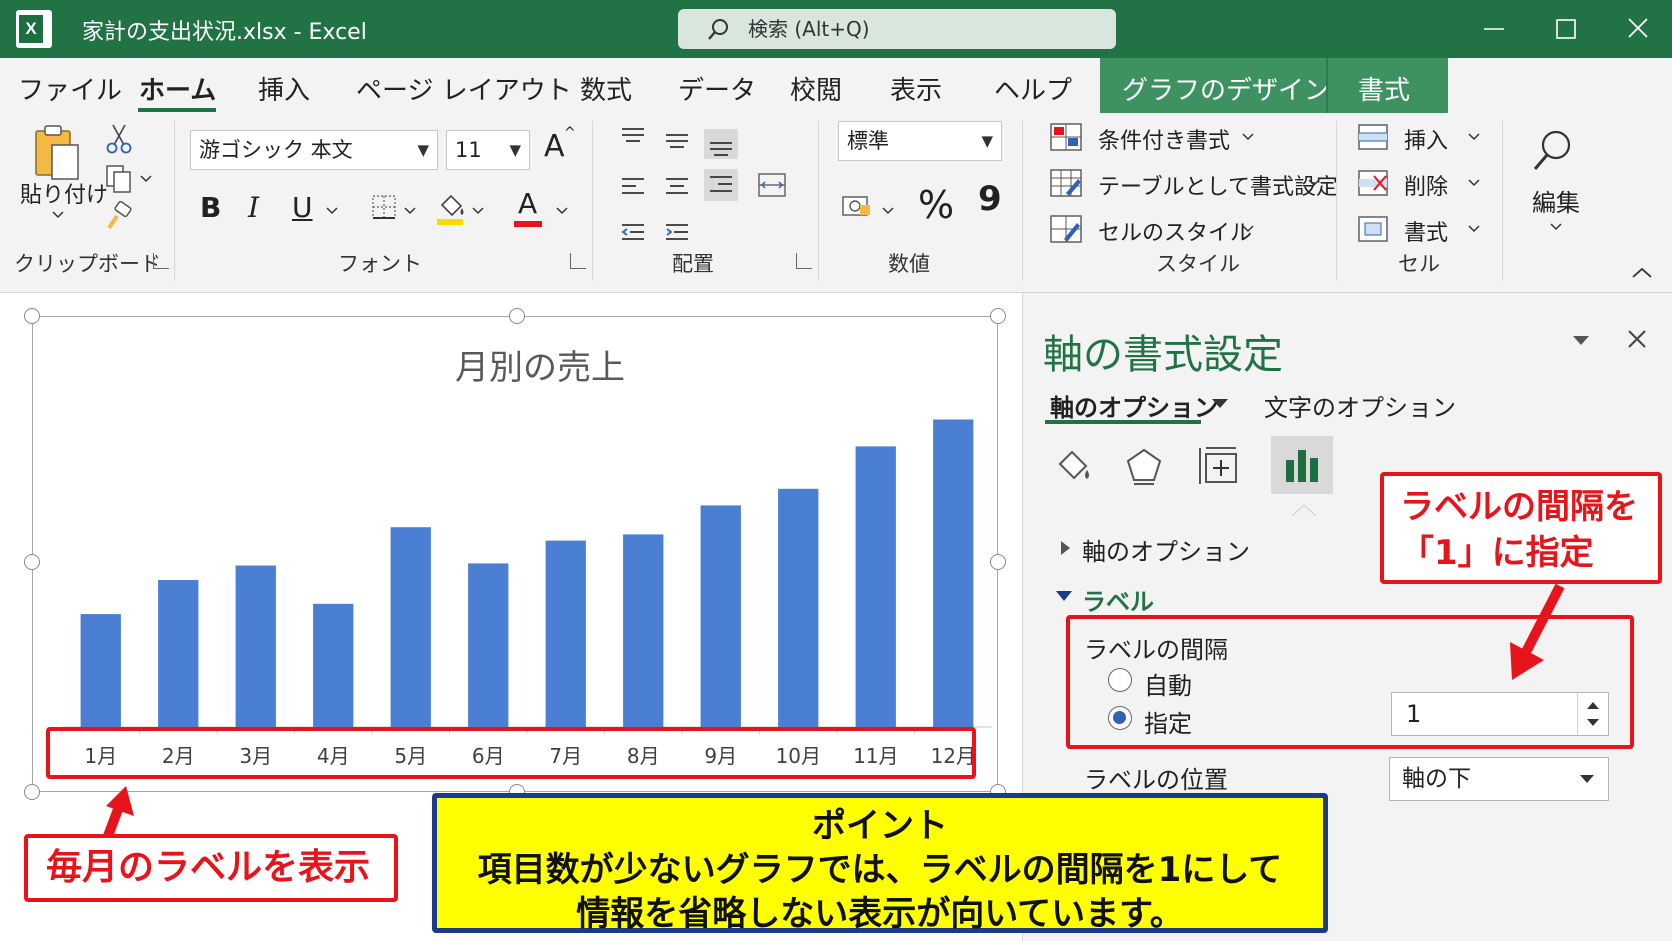 This screenshot has width=1672, height=941. I want to click on collapse-ribbon-icon, so click(1642, 273).